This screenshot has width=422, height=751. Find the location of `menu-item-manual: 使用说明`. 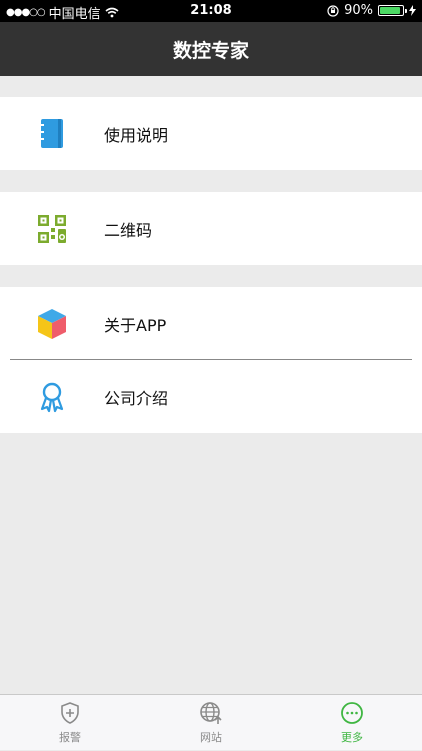

menu-item-manual: 使用说明 is located at coordinates (211, 133).